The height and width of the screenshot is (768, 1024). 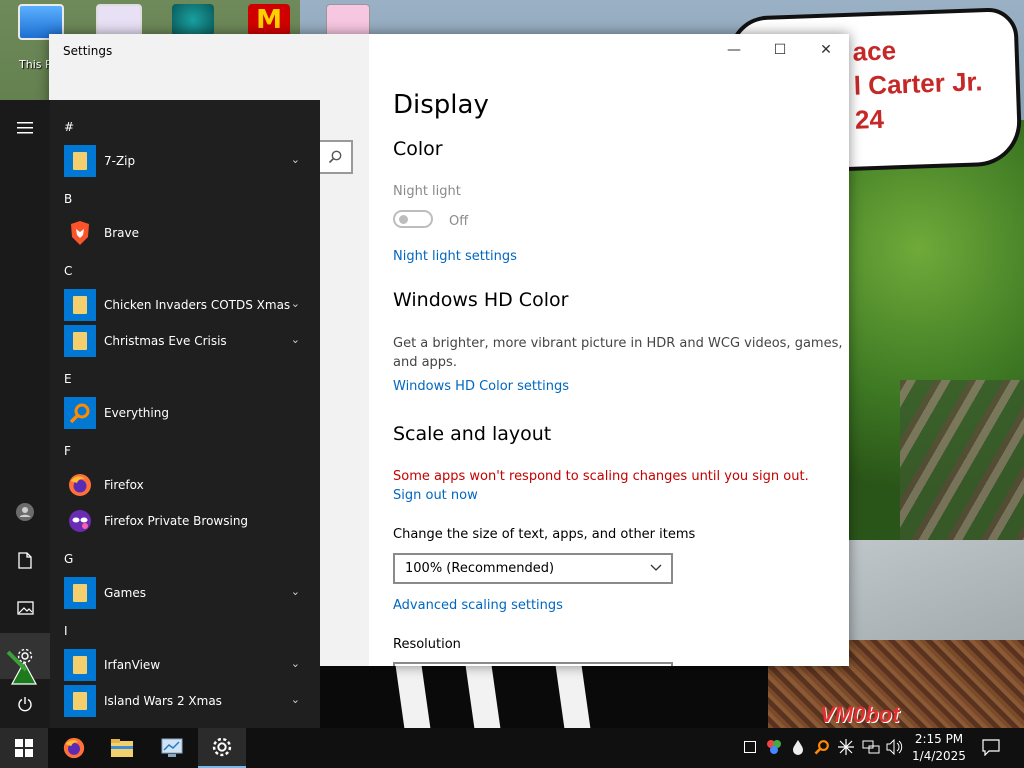 I want to click on app-name: Christmas Eve Crisis, so click(x=165, y=341).